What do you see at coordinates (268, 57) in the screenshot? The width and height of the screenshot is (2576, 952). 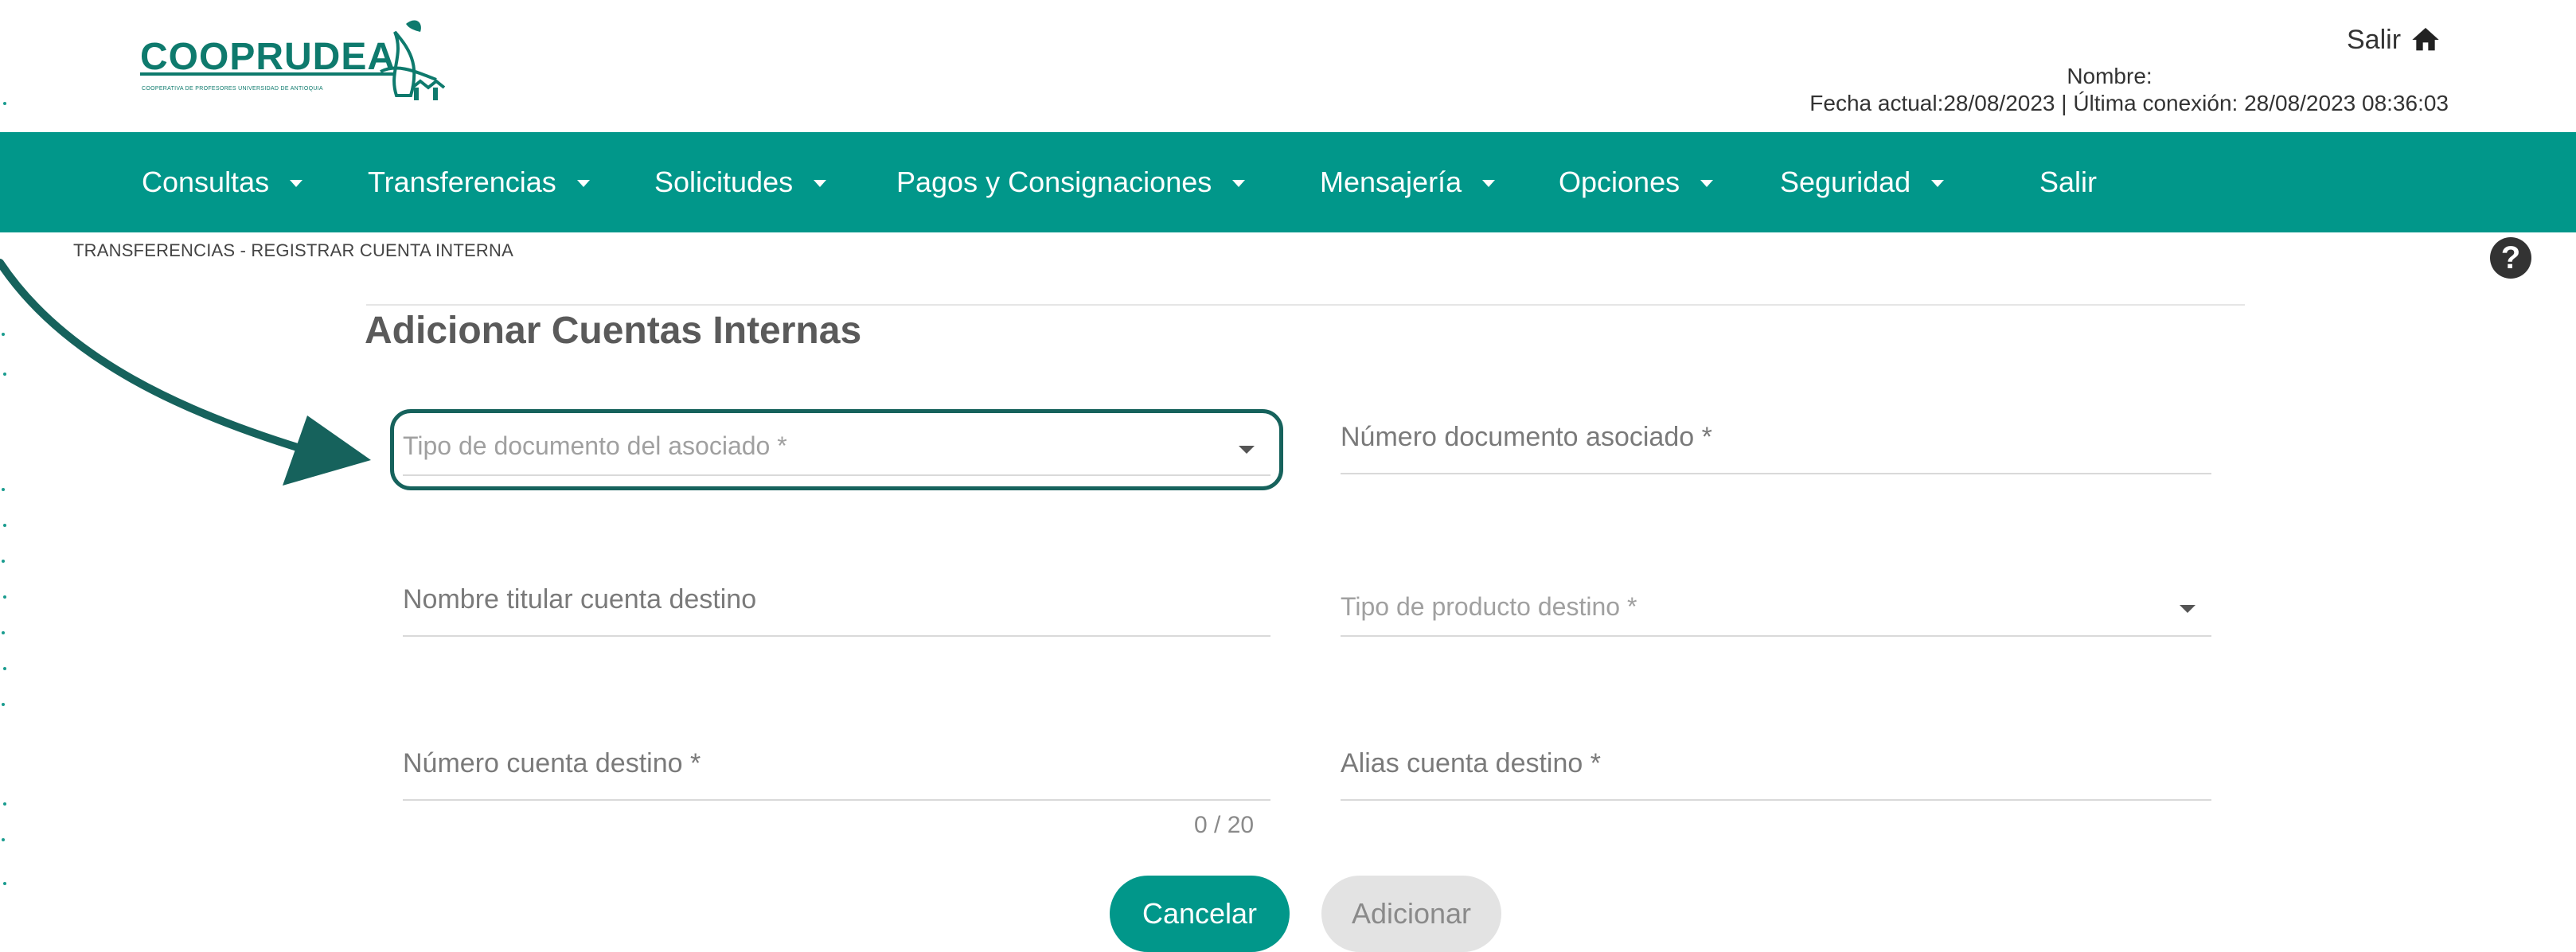 I see `logo-text: COOPRUDEA` at bounding box center [268, 57].